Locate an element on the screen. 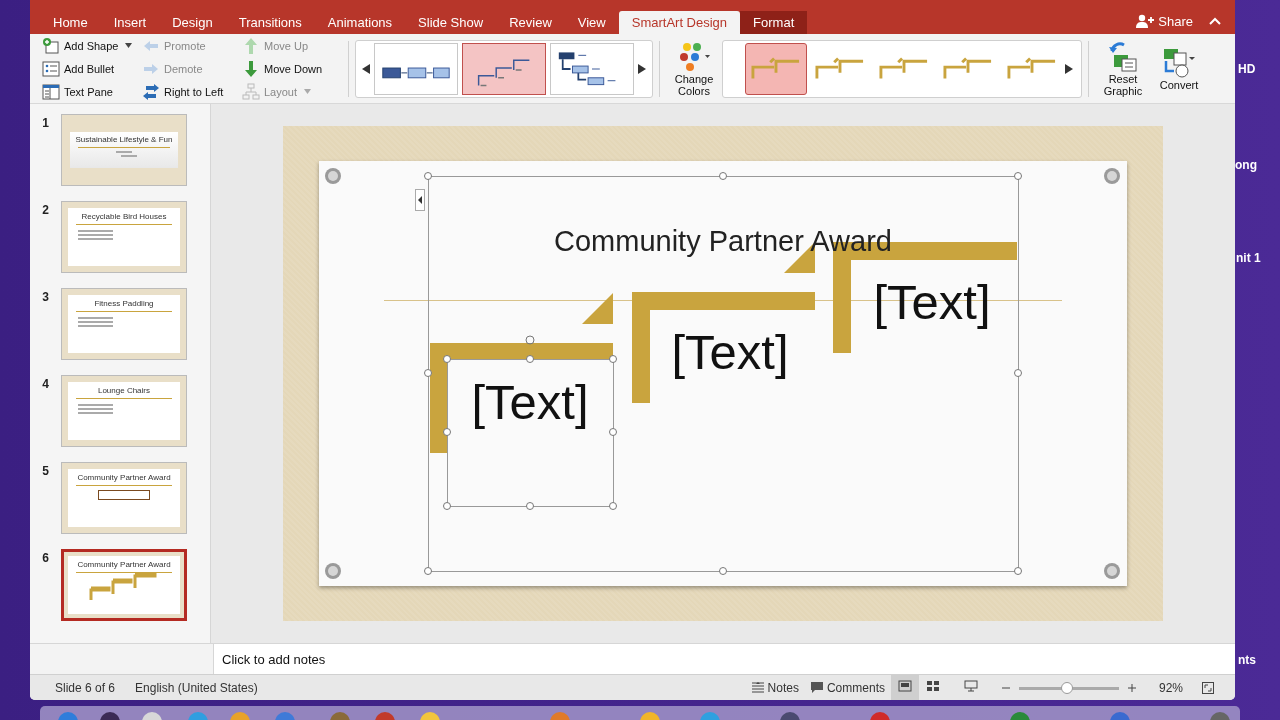 The width and height of the screenshot is (1280, 720). org-chart-icon is located at coordinates (251, 91).